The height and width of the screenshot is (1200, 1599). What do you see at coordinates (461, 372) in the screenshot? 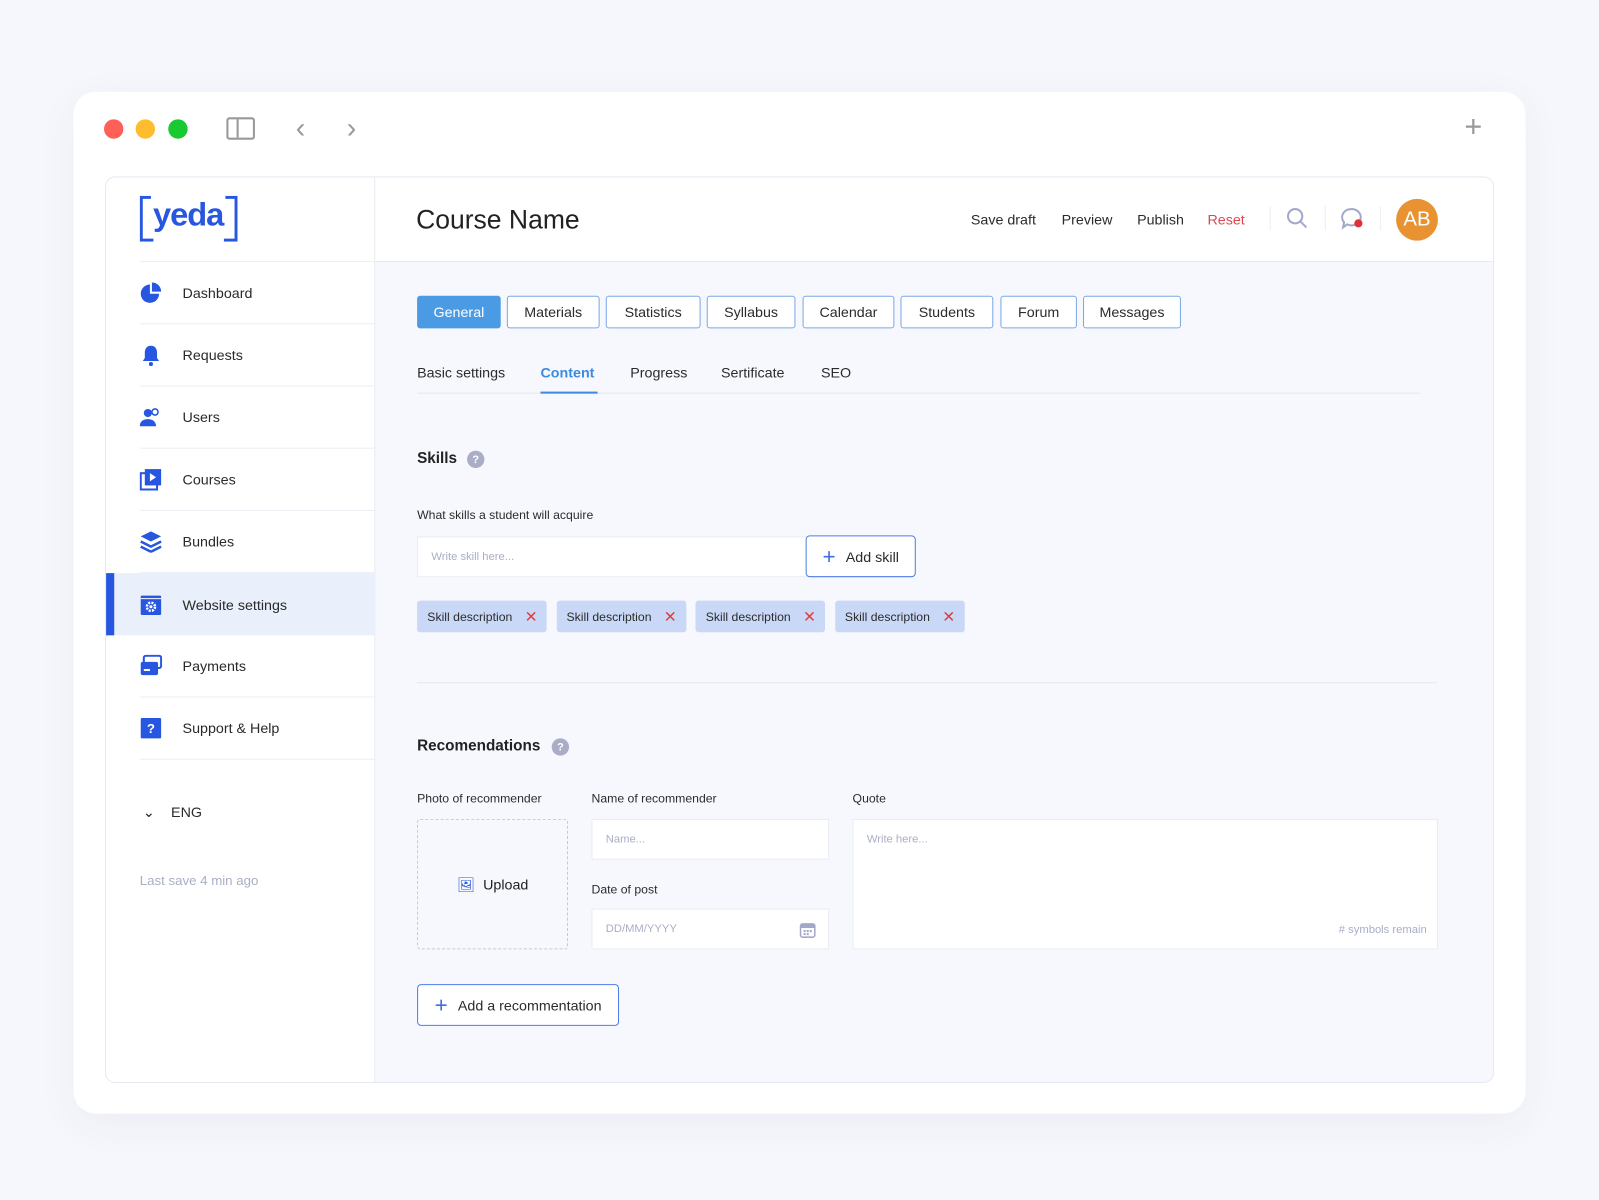
I see `subtab-basic-settings: Basic settings` at bounding box center [461, 372].